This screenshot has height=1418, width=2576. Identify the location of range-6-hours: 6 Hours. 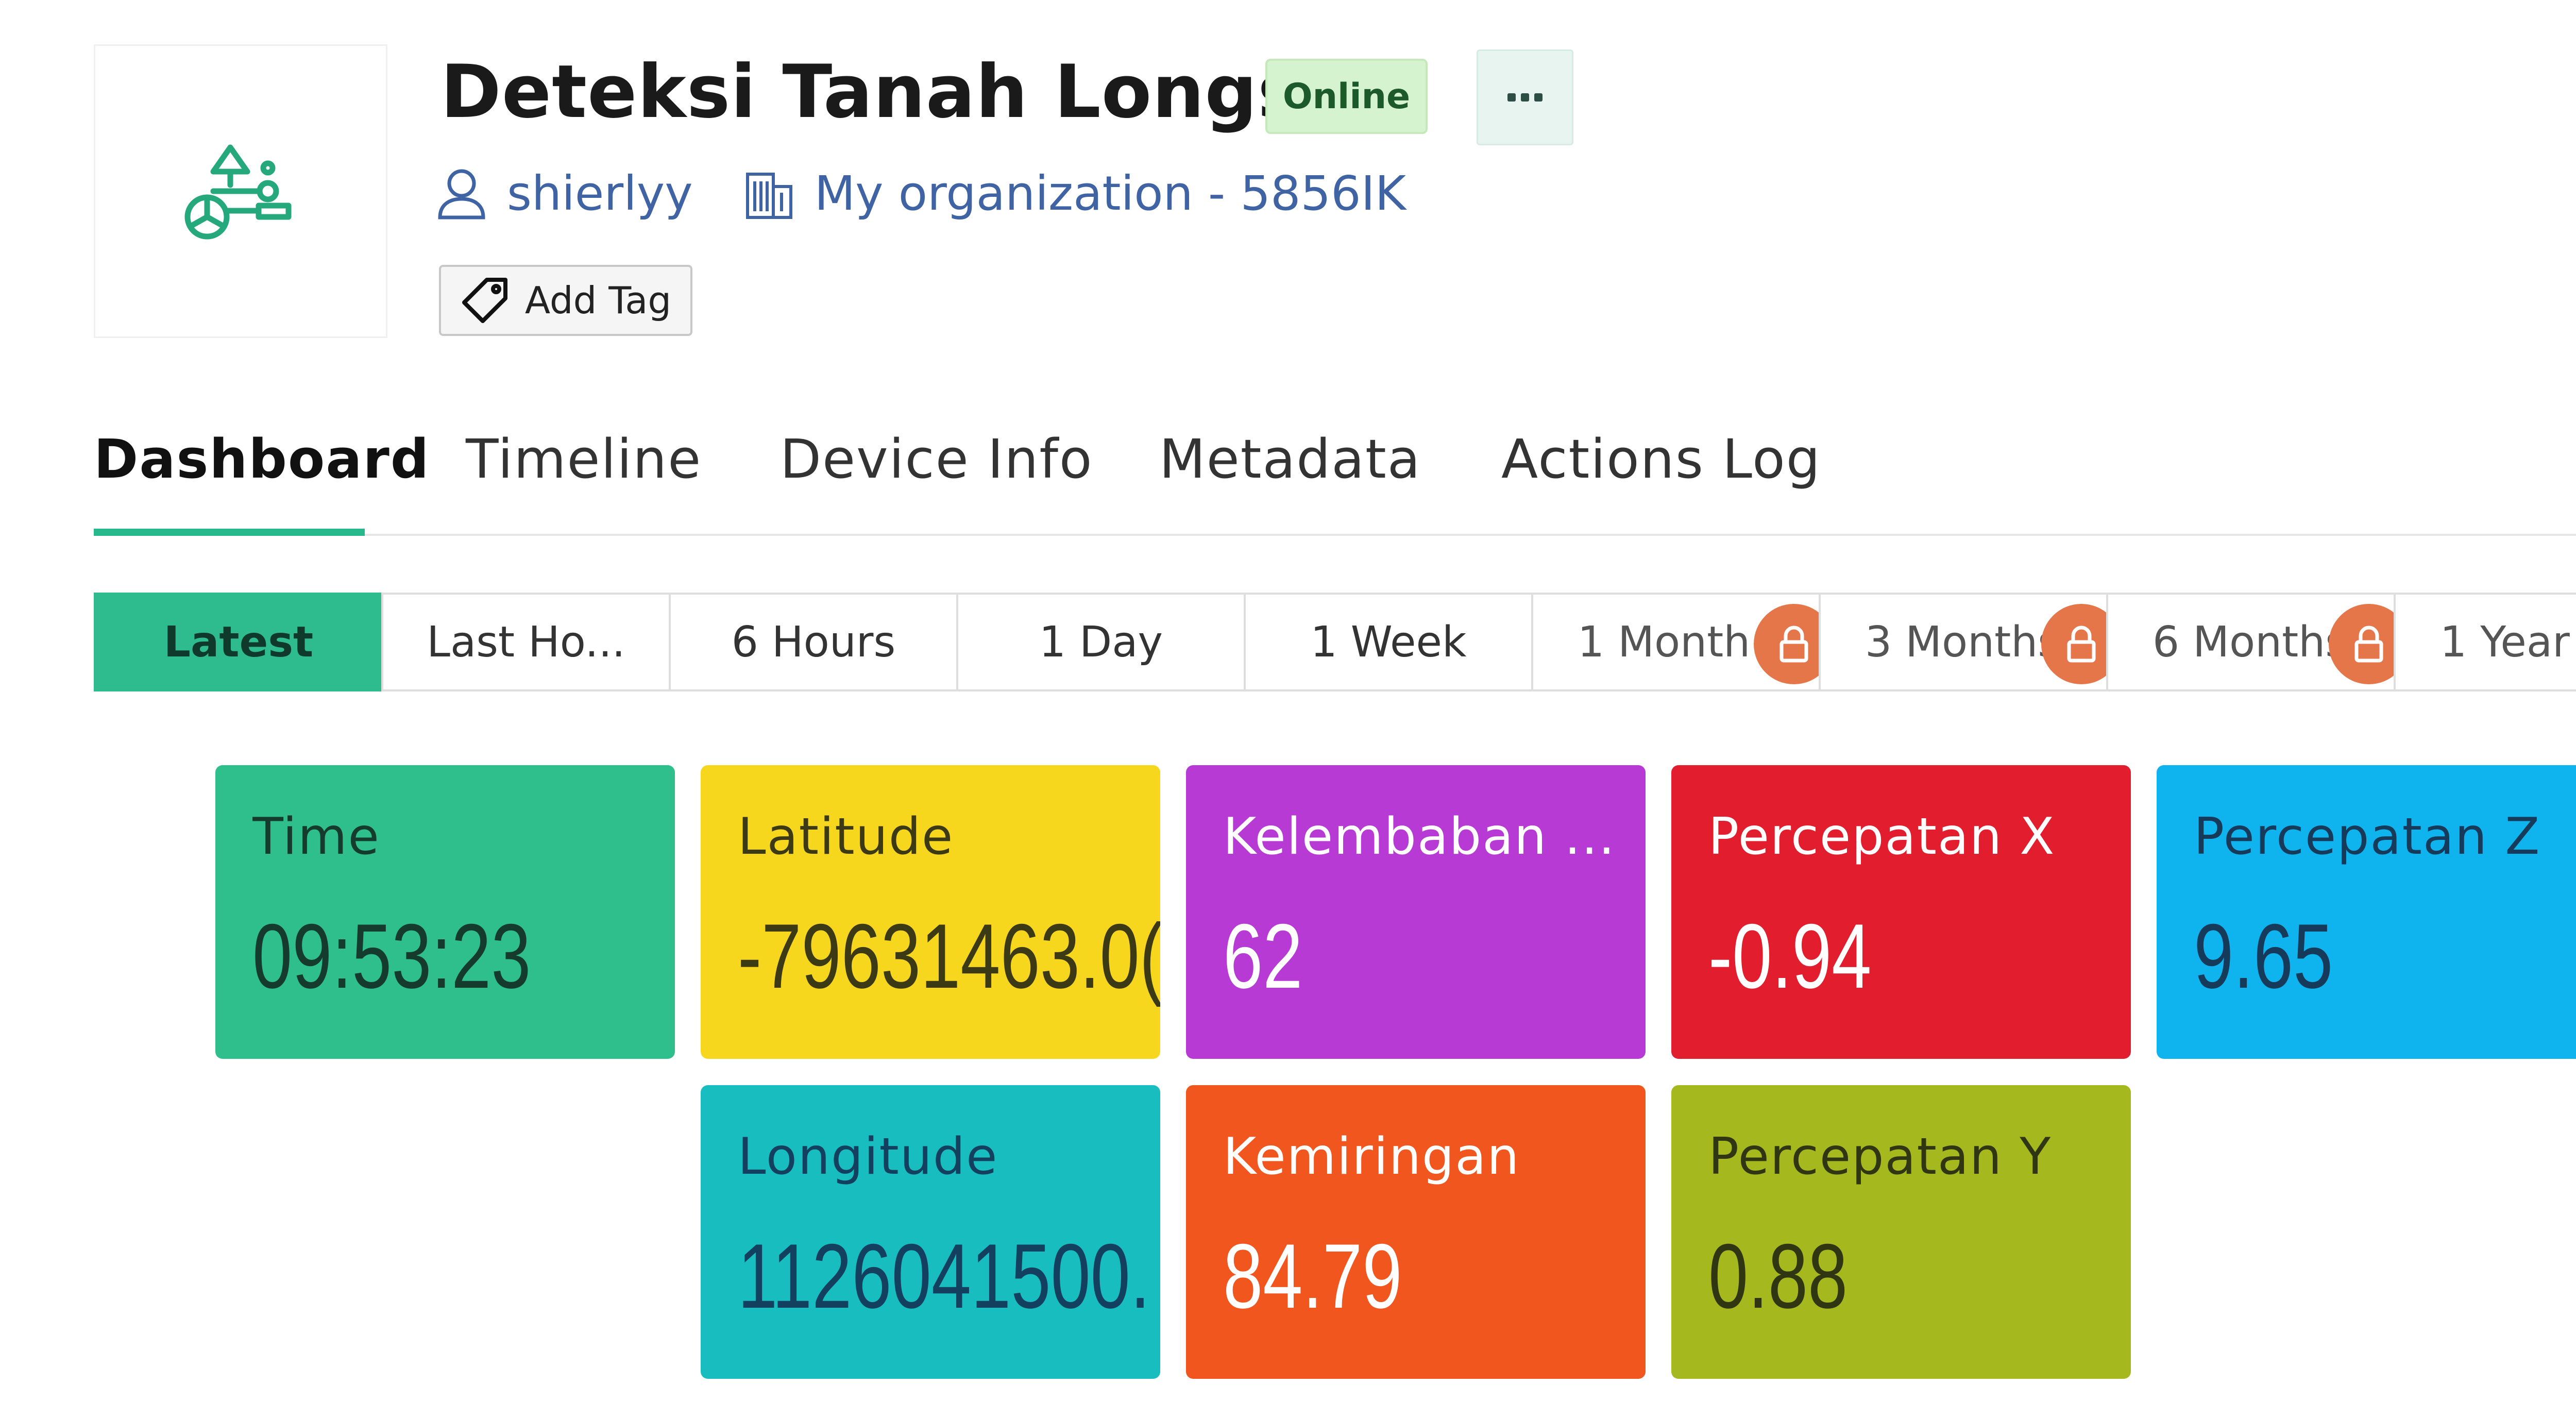
(813, 642).